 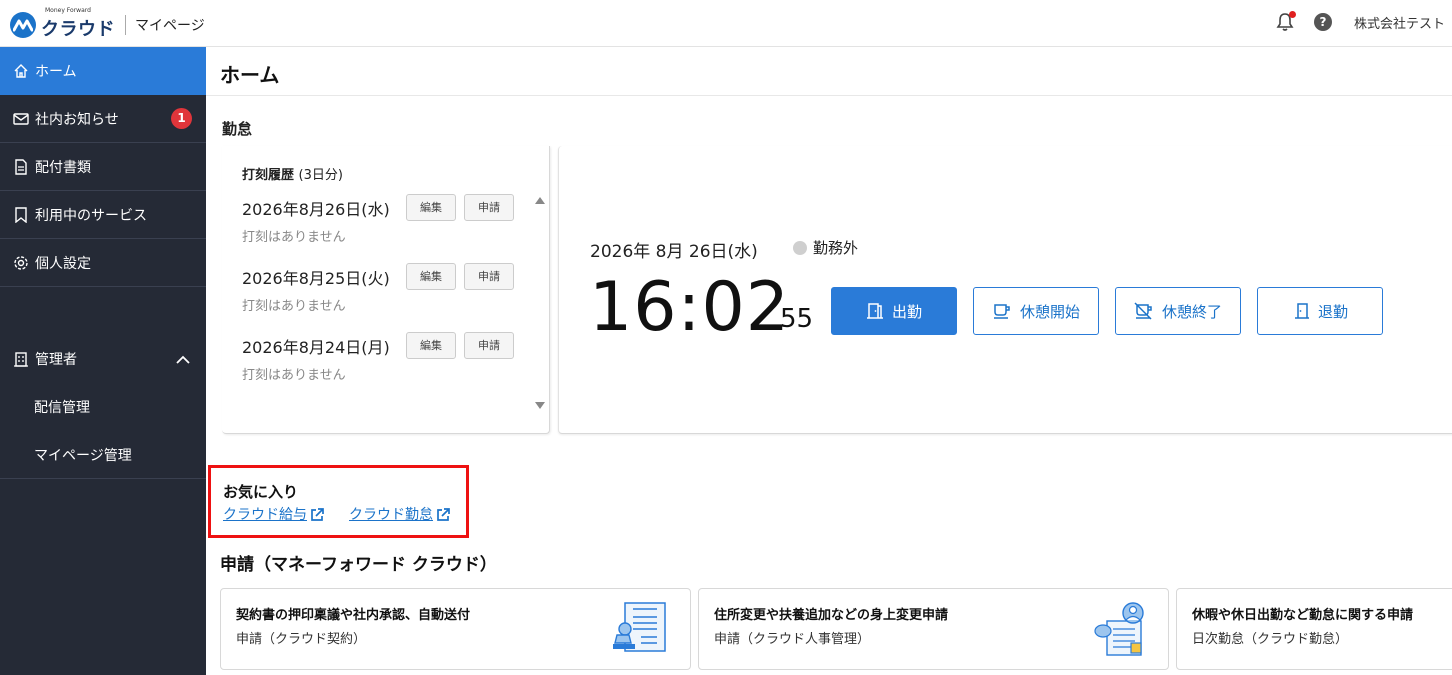 I want to click on history-date: 2026年8月26日(水), so click(x=316, y=209).